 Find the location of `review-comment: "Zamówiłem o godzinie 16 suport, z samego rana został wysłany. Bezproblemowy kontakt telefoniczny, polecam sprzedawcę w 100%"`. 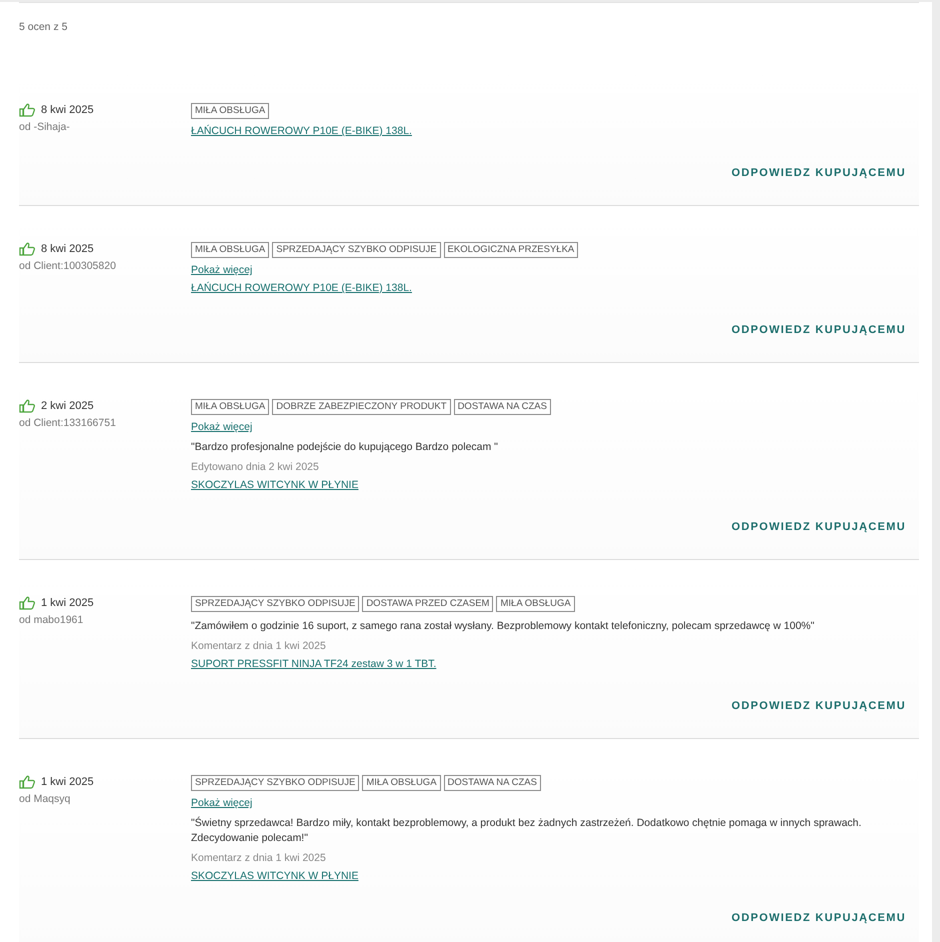

review-comment: "Zamówiłem o godzinie 16 suport, z samego rana został wysłany. Bezproblemowy kontakt telefoniczny, polecam sprzedawcę w 100%" is located at coordinates (503, 626).